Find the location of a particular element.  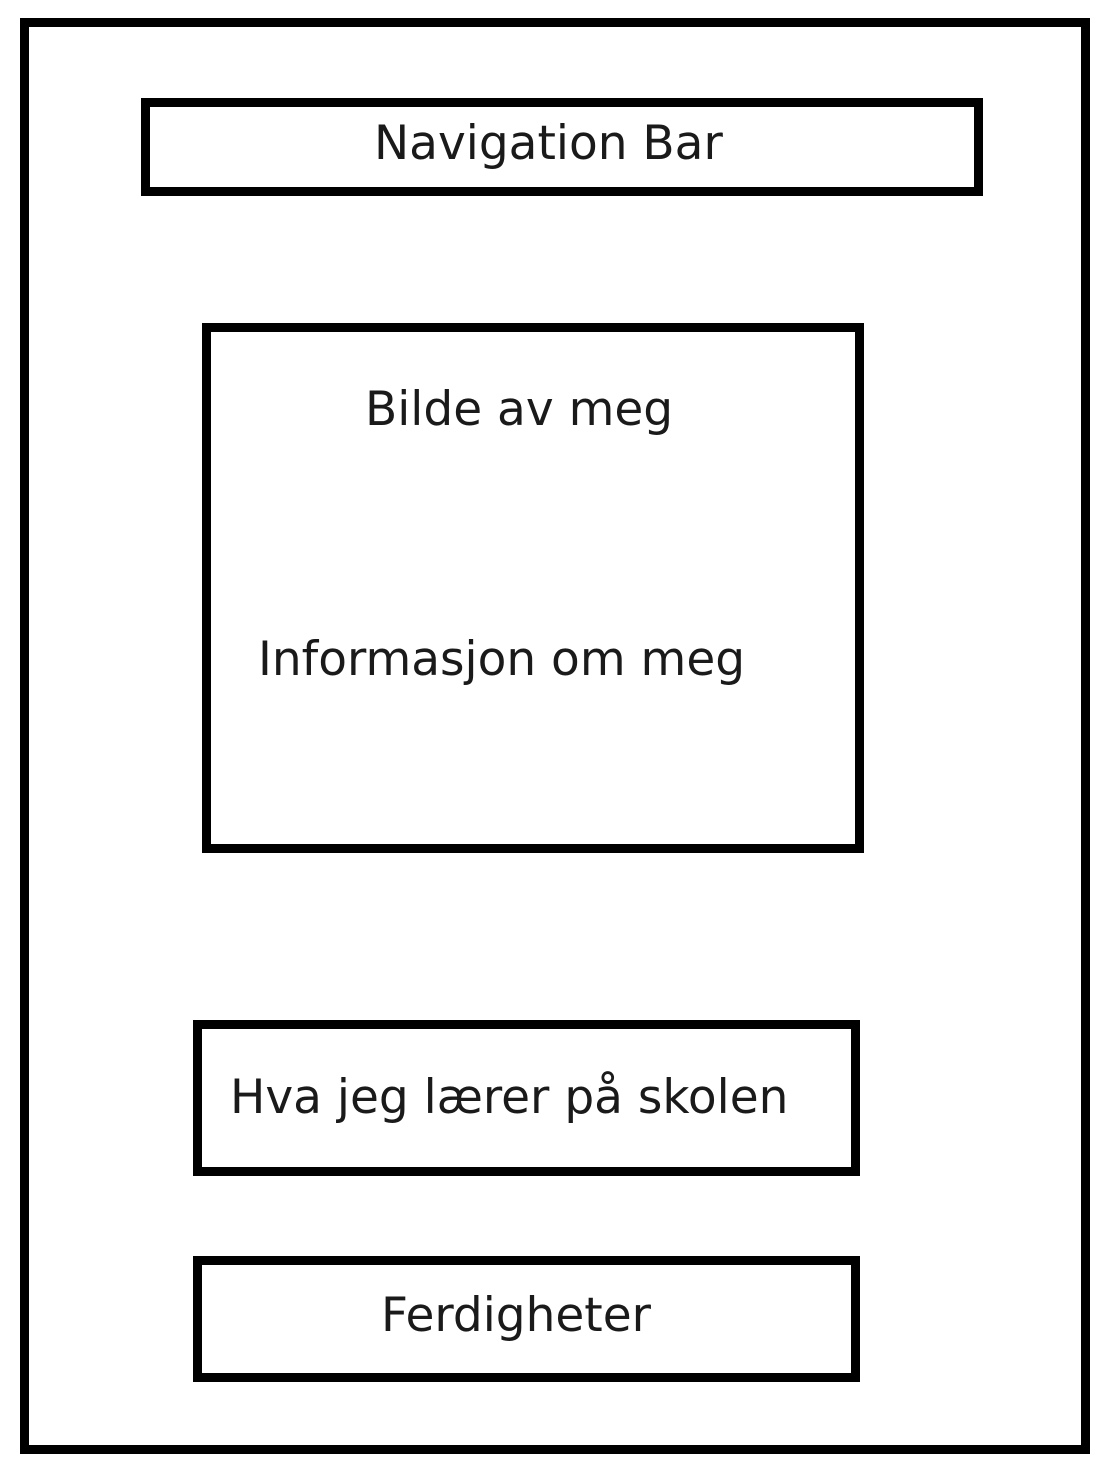

photo-placeholder-label: Bilde av meg is located at coordinates (519, 409).